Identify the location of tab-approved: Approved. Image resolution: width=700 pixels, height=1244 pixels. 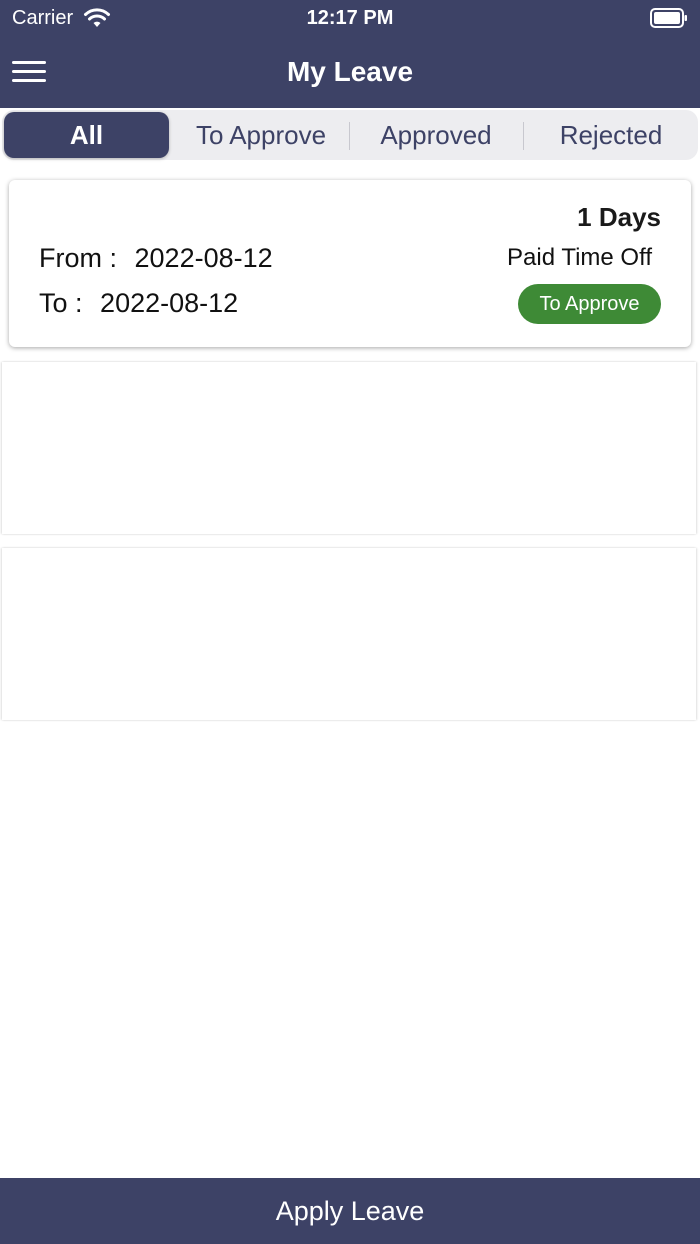
(436, 135).